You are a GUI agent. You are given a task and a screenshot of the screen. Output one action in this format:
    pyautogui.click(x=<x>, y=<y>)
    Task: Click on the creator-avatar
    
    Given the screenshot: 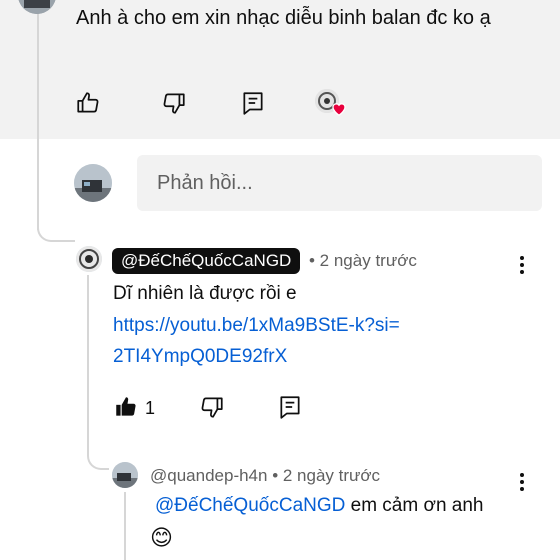 What is the action you would take?
    pyautogui.click(x=89, y=259)
    